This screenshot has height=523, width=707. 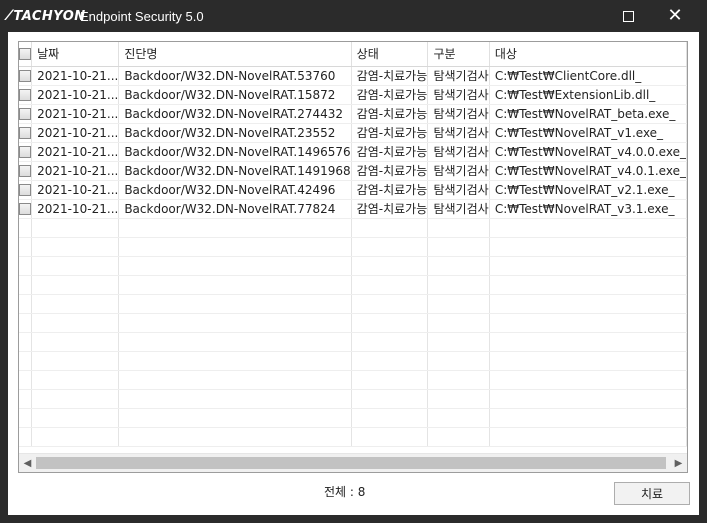 I want to click on select-all-checkbox, so click(x=26, y=54).